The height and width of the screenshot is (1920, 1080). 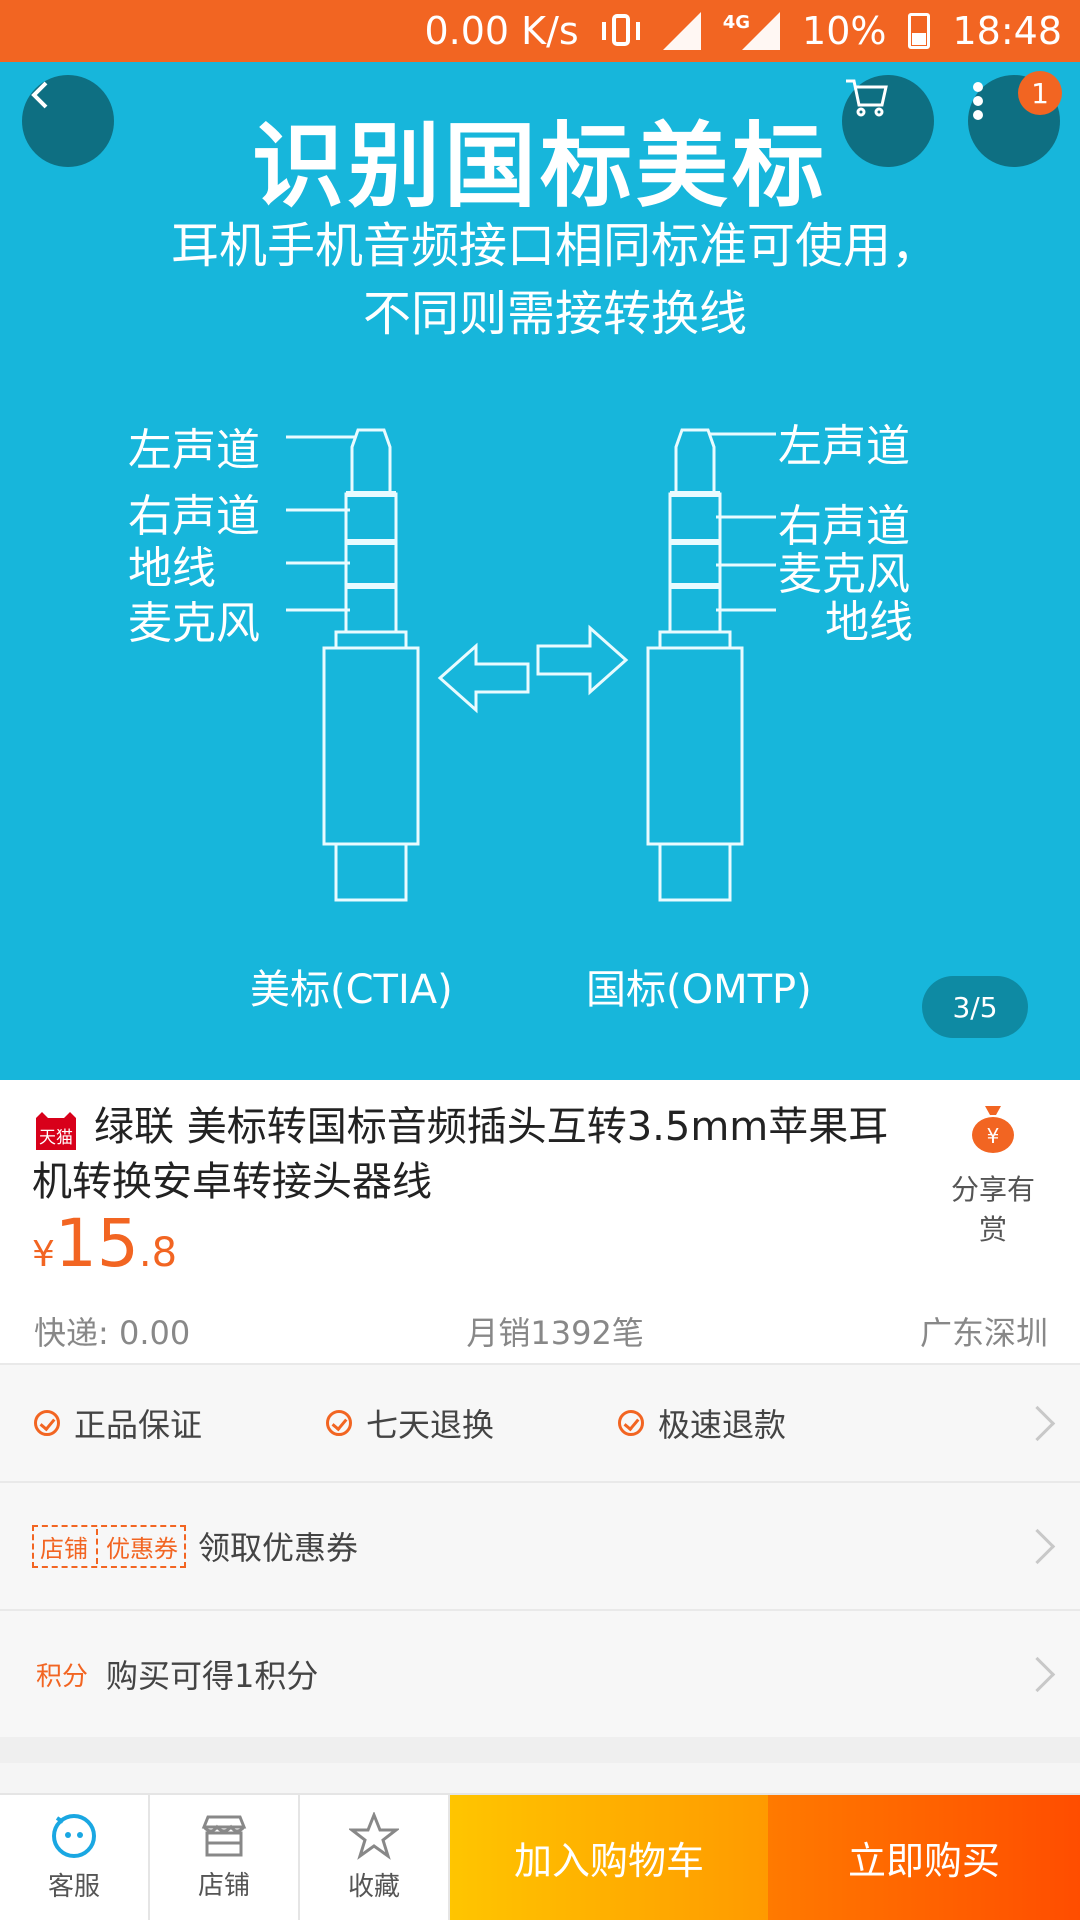 I want to click on omtp-caption: 国标(OMTP), so click(x=699, y=990).